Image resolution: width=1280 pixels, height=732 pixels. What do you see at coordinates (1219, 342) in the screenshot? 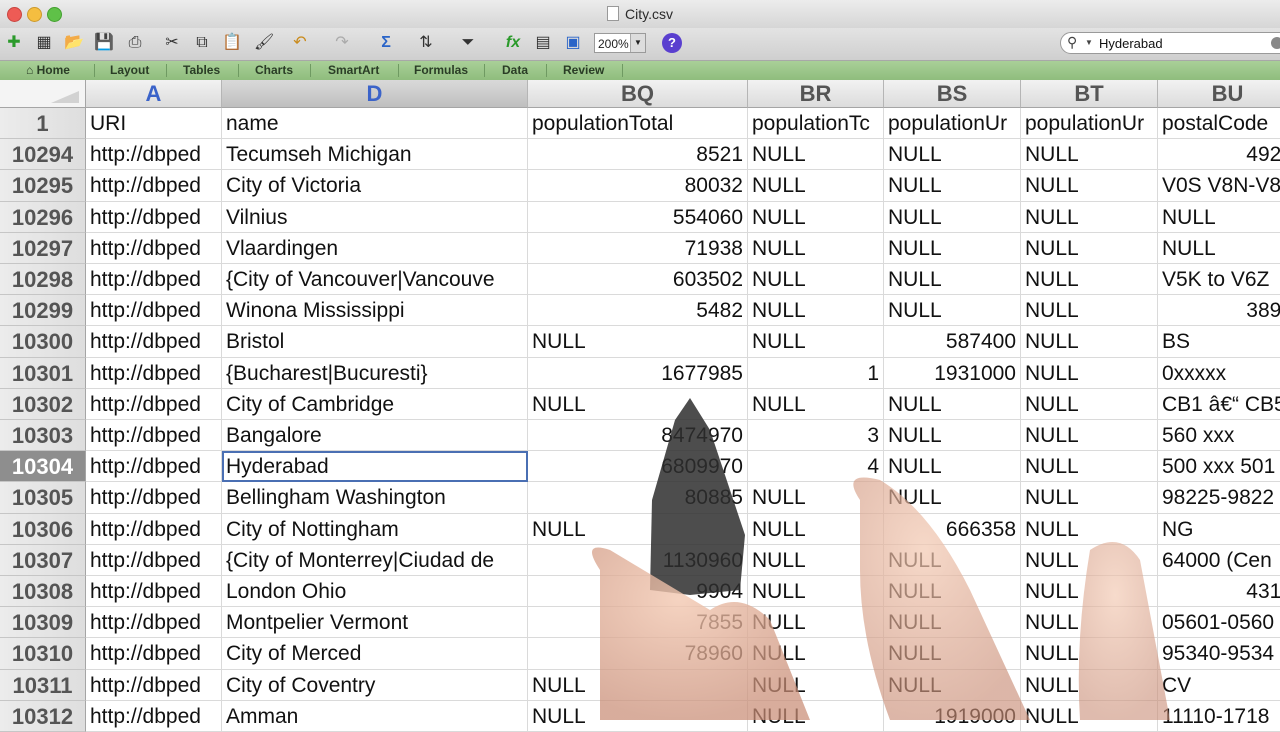
I see `cell-postal-code: BS` at bounding box center [1219, 342].